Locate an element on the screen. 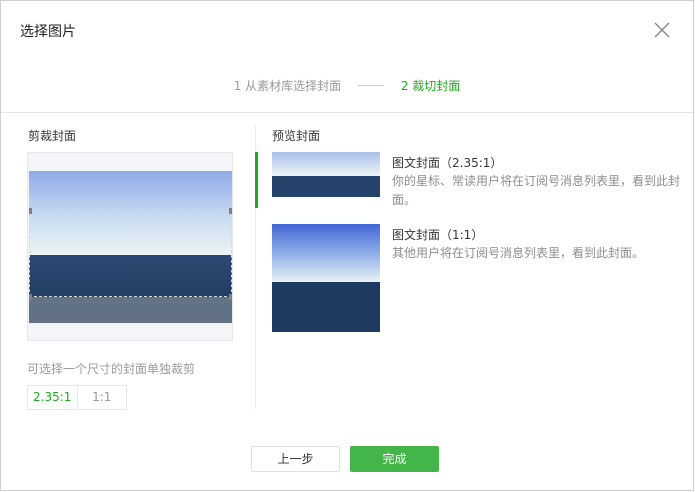 The width and height of the screenshot is (695, 492). dialog-title: 选择图片 is located at coordinates (48, 32).